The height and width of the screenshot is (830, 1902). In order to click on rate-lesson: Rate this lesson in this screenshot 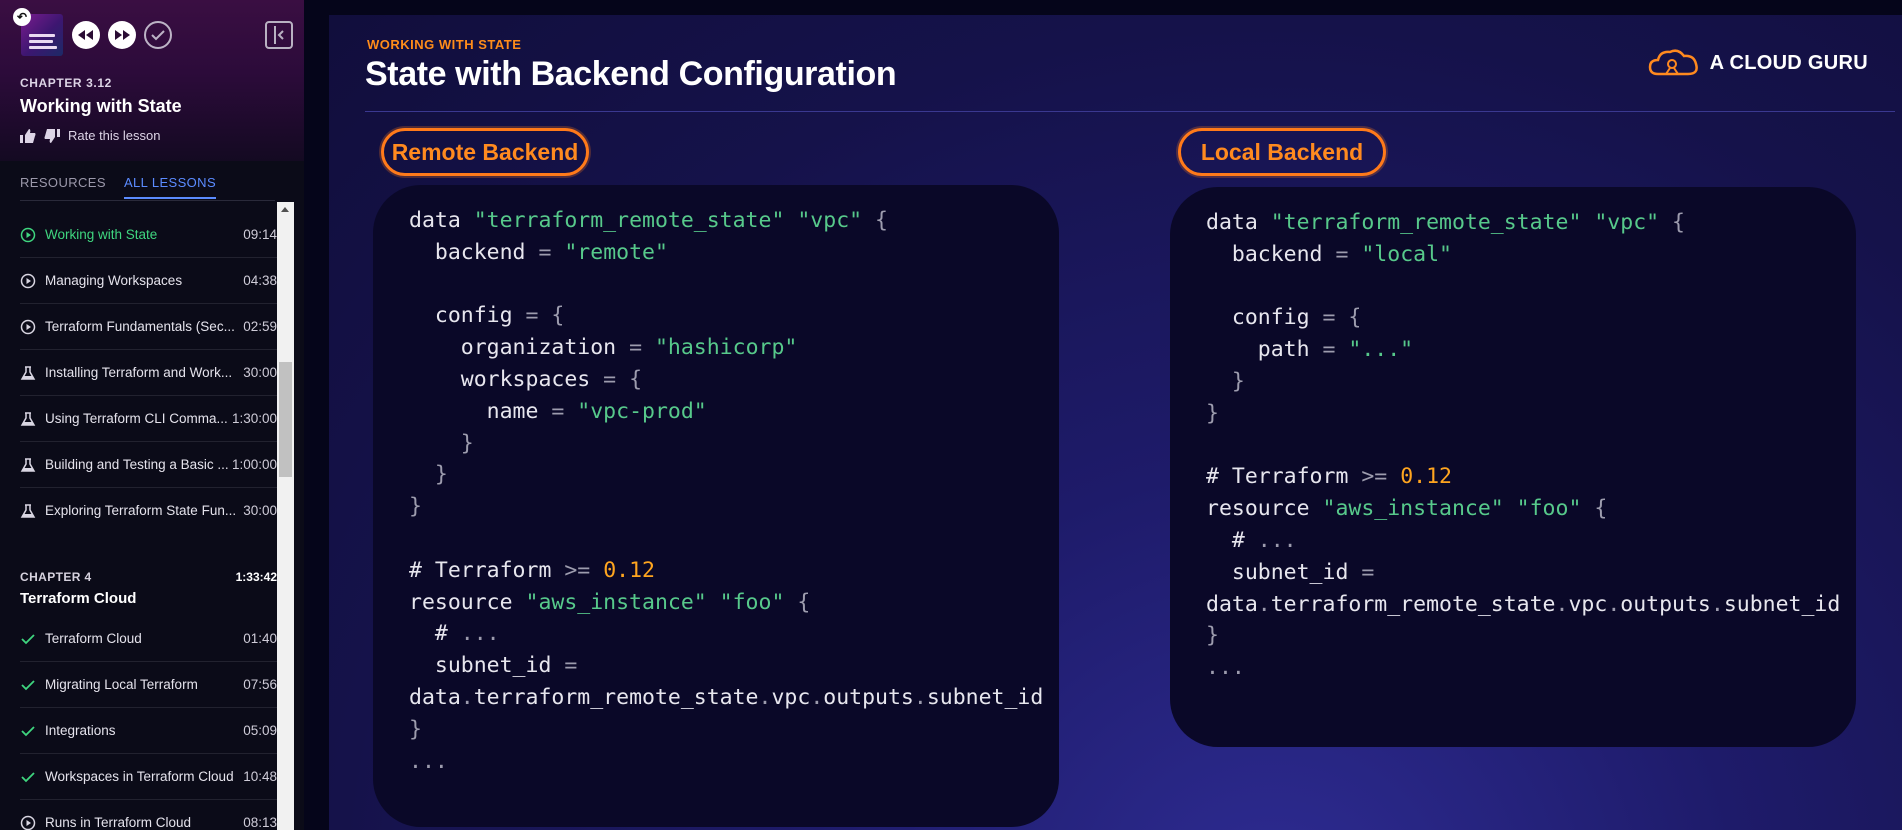, I will do `click(90, 135)`.